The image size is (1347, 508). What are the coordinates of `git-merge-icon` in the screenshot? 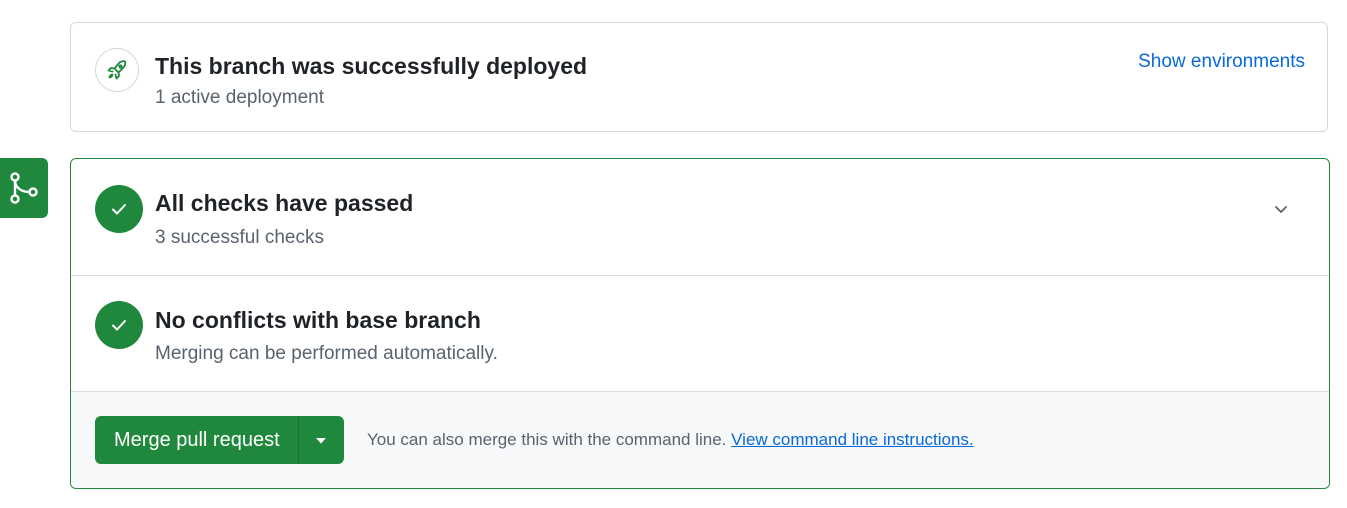 It's located at (24, 188).